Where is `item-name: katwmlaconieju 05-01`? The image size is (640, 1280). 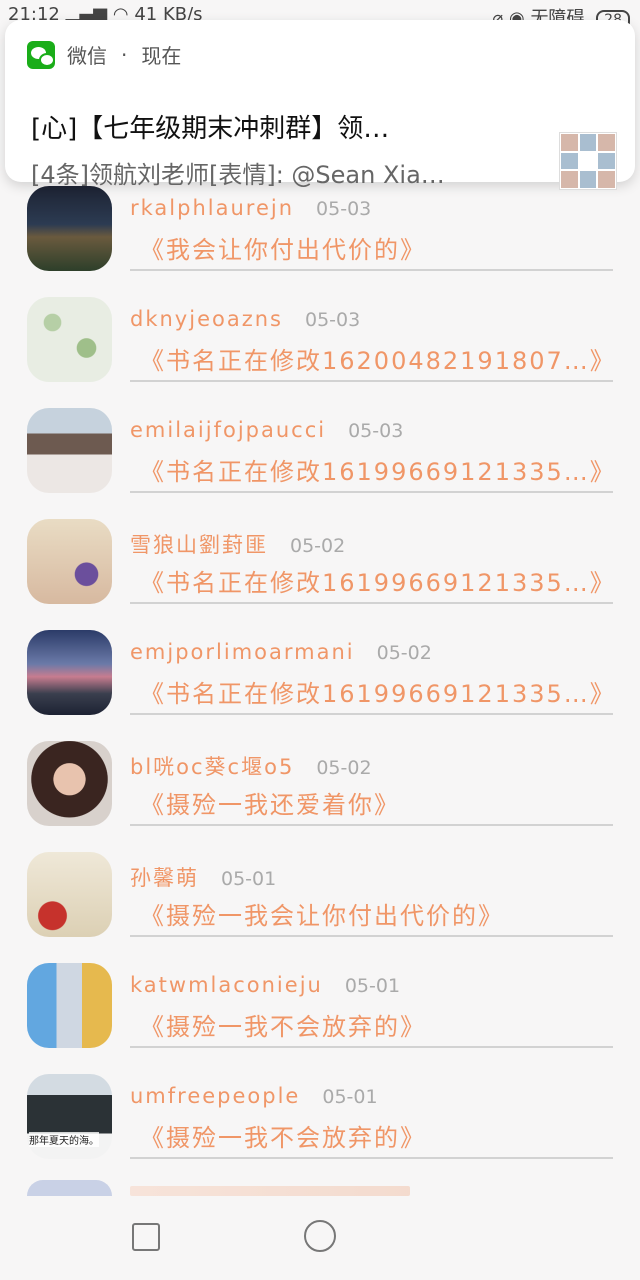
item-name: katwmlaconieju 05-01 is located at coordinates (265, 985).